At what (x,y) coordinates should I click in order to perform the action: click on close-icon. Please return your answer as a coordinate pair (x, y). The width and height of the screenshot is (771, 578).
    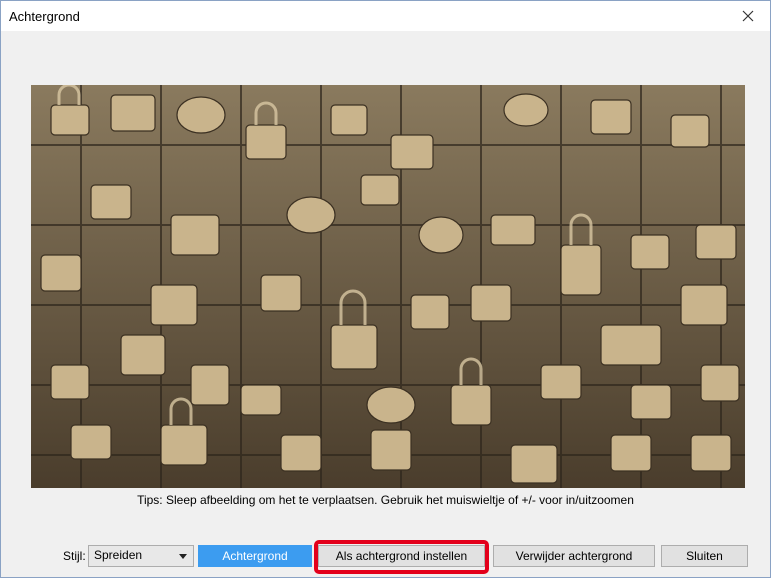
    Looking at the image, I should click on (748, 16).